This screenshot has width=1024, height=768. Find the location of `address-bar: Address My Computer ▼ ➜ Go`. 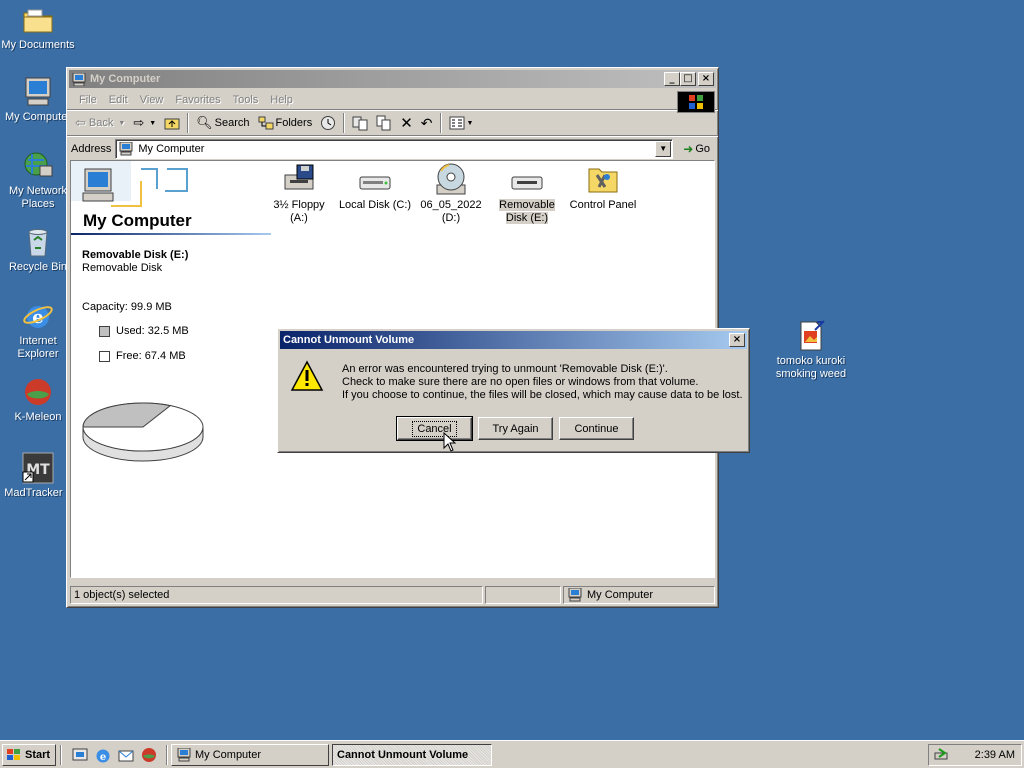

address-bar: Address My Computer ▼ ➜ Go is located at coordinates (392, 148).